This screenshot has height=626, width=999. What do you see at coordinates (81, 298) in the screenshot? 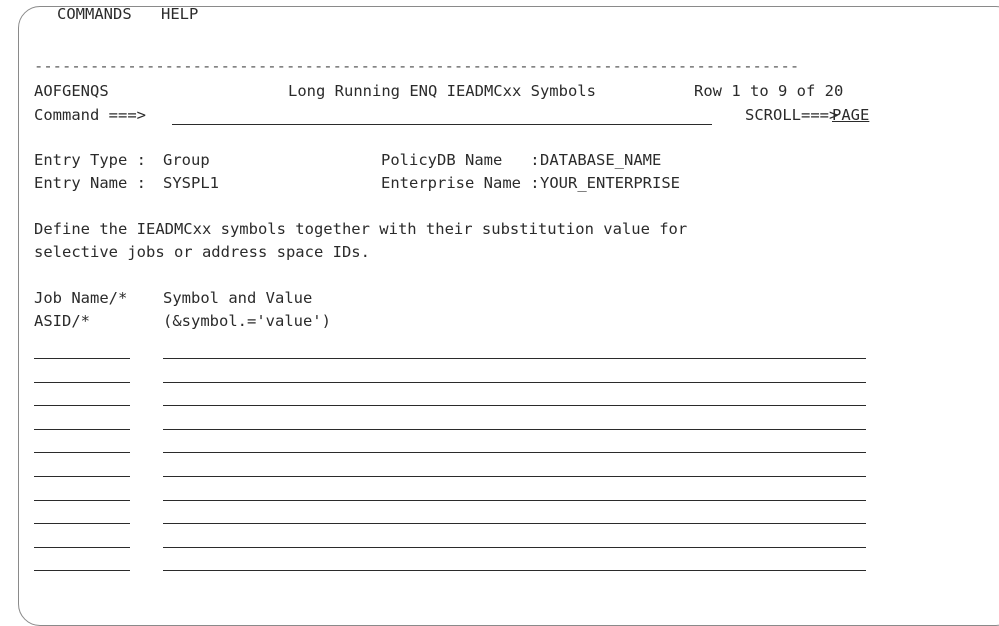
I see `column-header-job: Job Name/*` at bounding box center [81, 298].